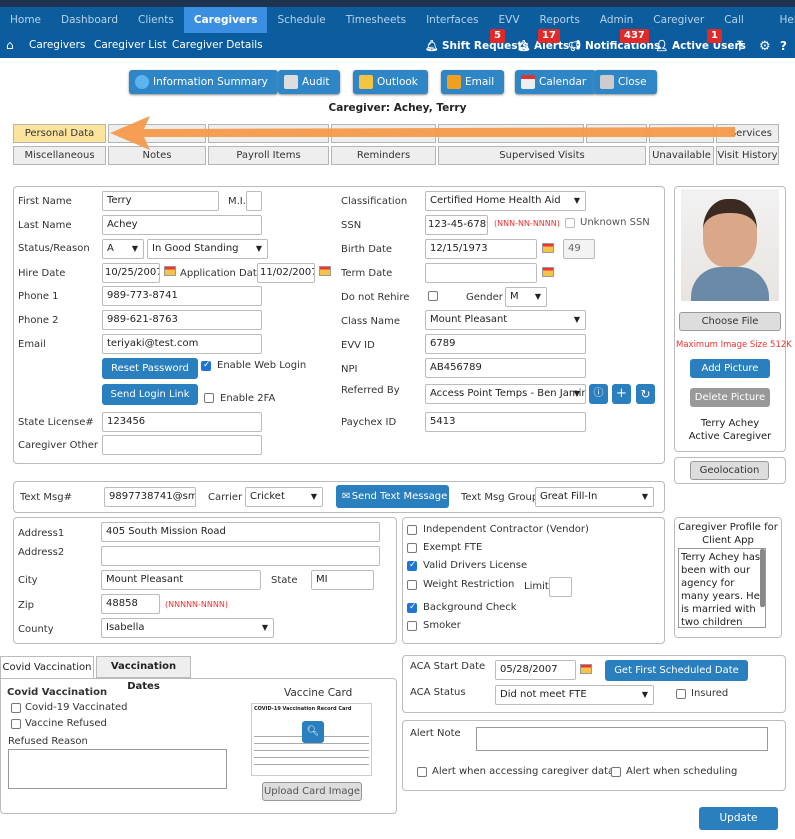  What do you see at coordinates (182, 225) in the screenshot?
I see `last-name-input: Achey` at bounding box center [182, 225].